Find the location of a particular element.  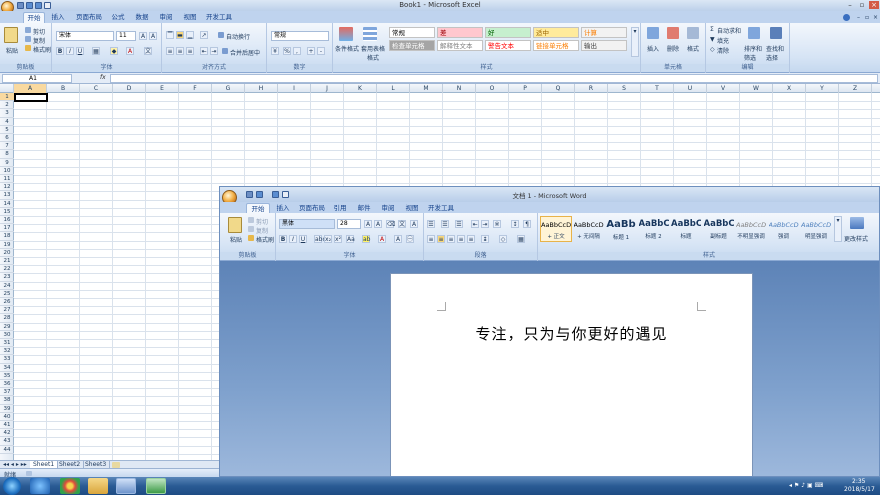

excel-cell-style-2: 差 is located at coordinates (460, 32).